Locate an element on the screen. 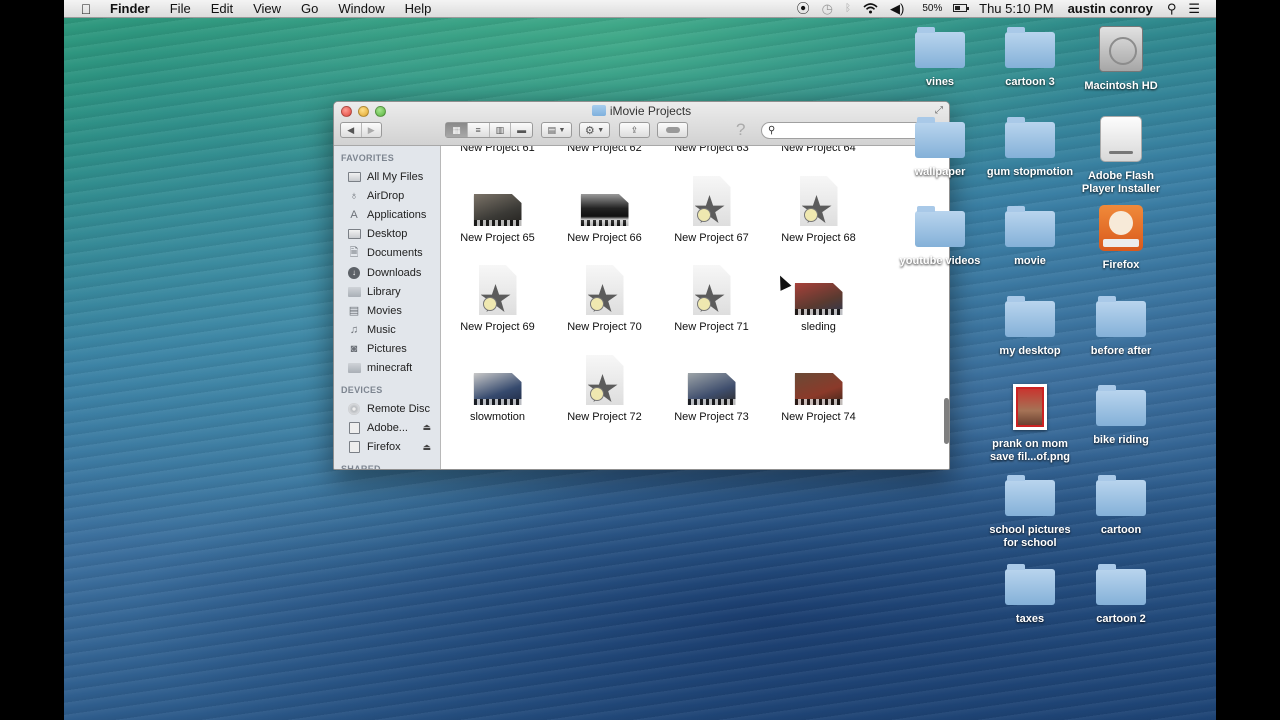 This screenshot has width=1280, height=720. battery-indicator: 50% is located at coordinates (941, 9).